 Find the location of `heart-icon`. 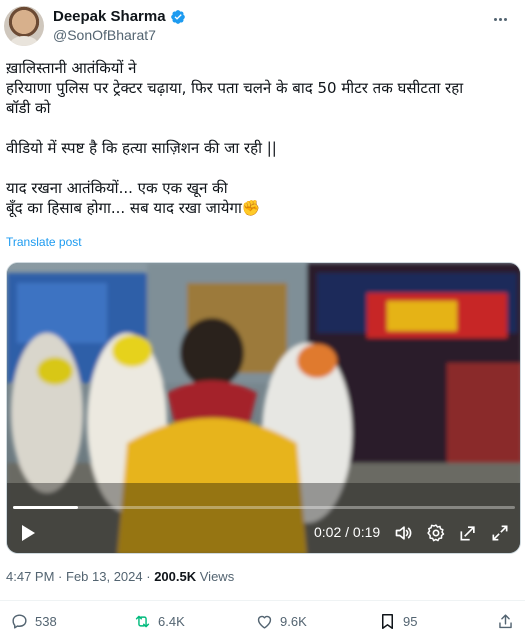

heart-icon is located at coordinates (264, 622).